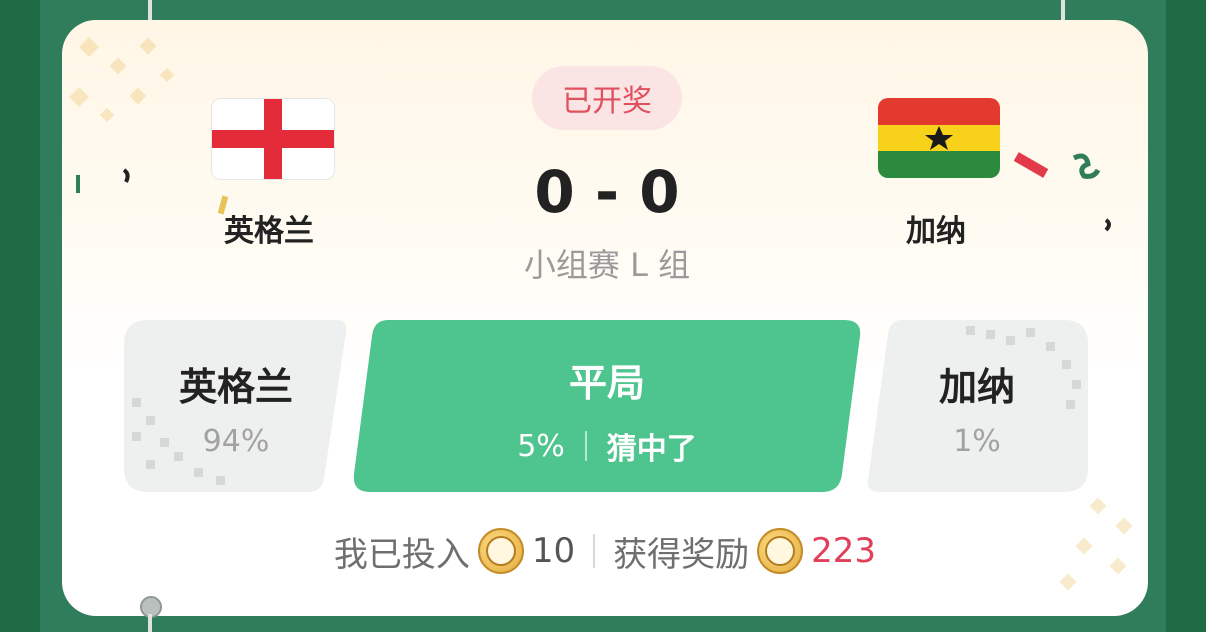  Describe the element at coordinates (594, 551) in the screenshot. I see `footer-divider` at that location.